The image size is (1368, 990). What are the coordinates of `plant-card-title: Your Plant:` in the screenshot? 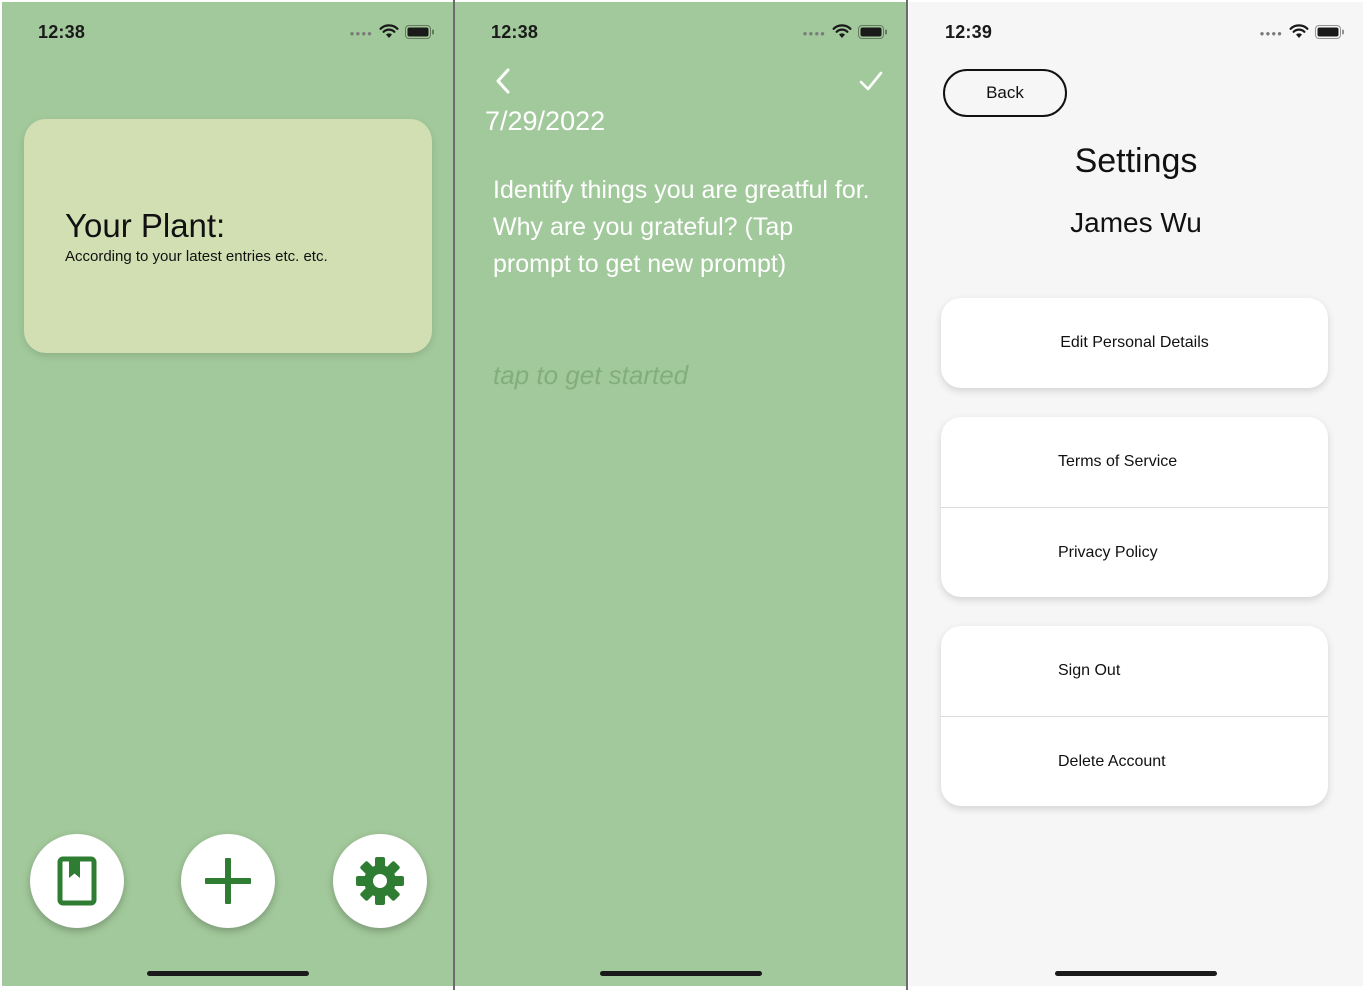 It's located at (145, 225).